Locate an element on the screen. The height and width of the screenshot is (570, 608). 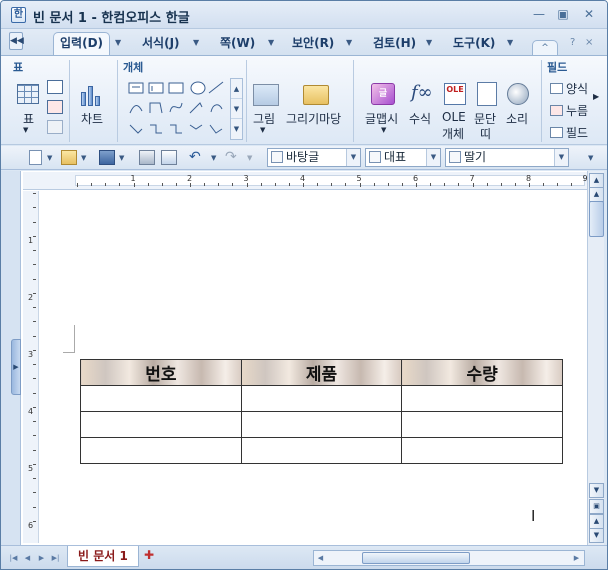
shape-gallery-scroll: ▲ ▼ ▼ is located at coordinates (236, 109).